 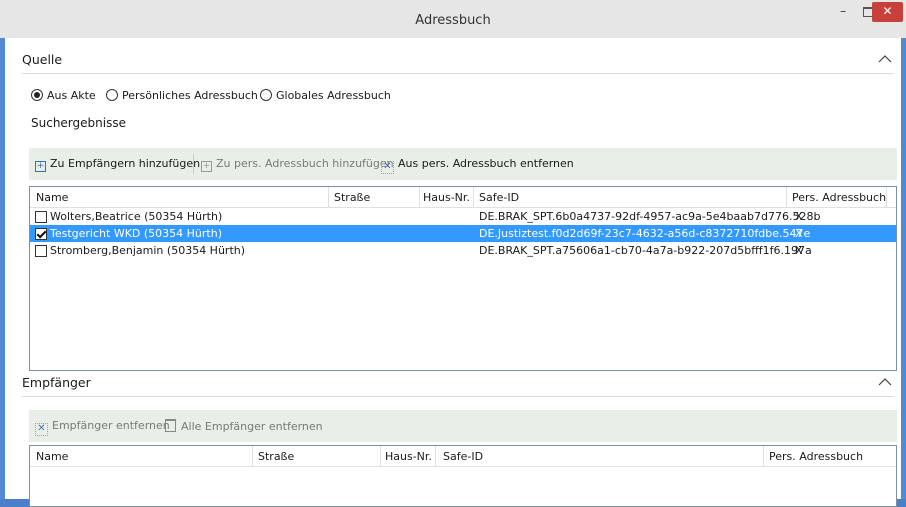 What do you see at coordinates (37, 95) in the screenshot?
I see `radio-selected-icon` at bounding box center [37, 95].